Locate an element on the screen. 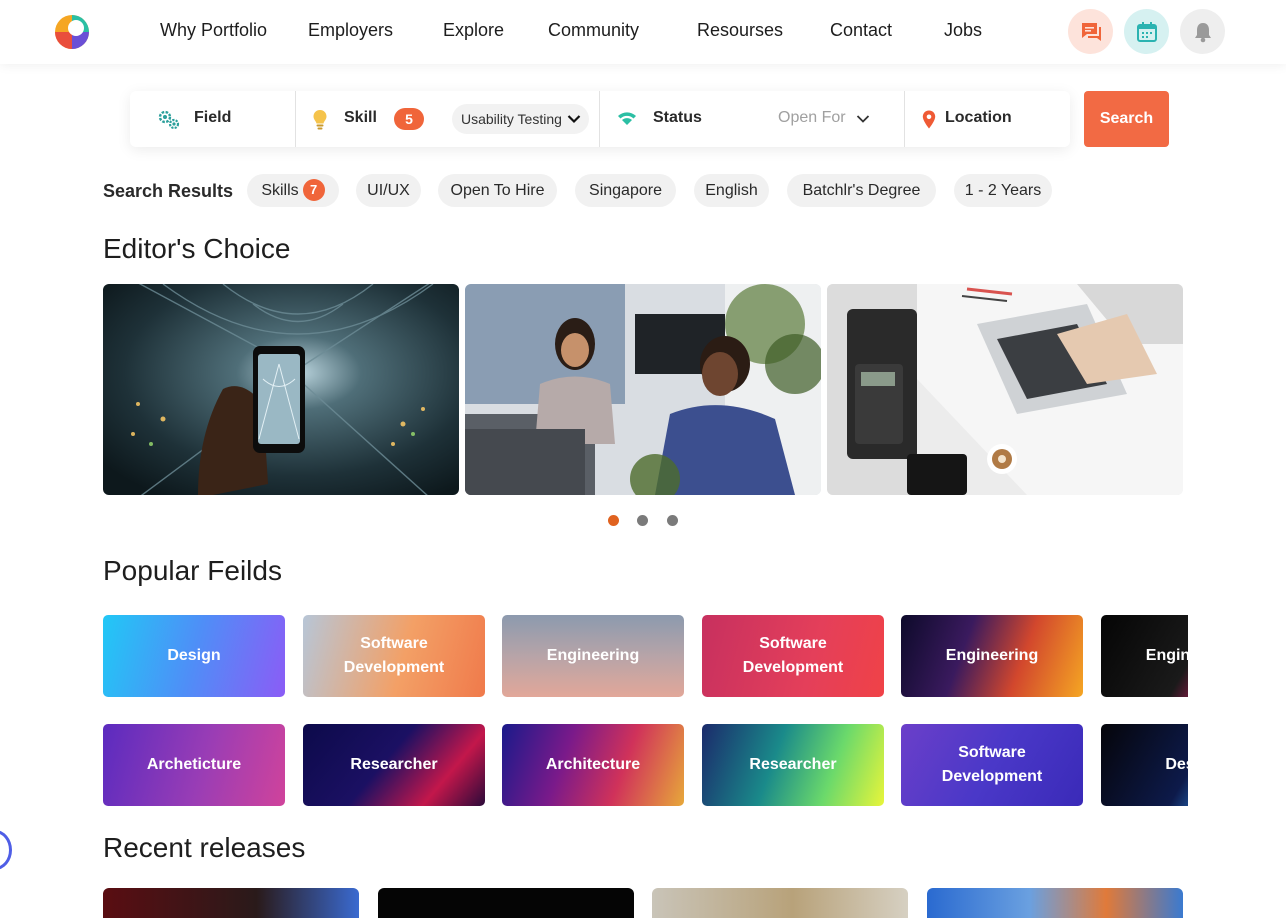  editors-choice-title: Editor's Choice is located at coordinates (197, 248).